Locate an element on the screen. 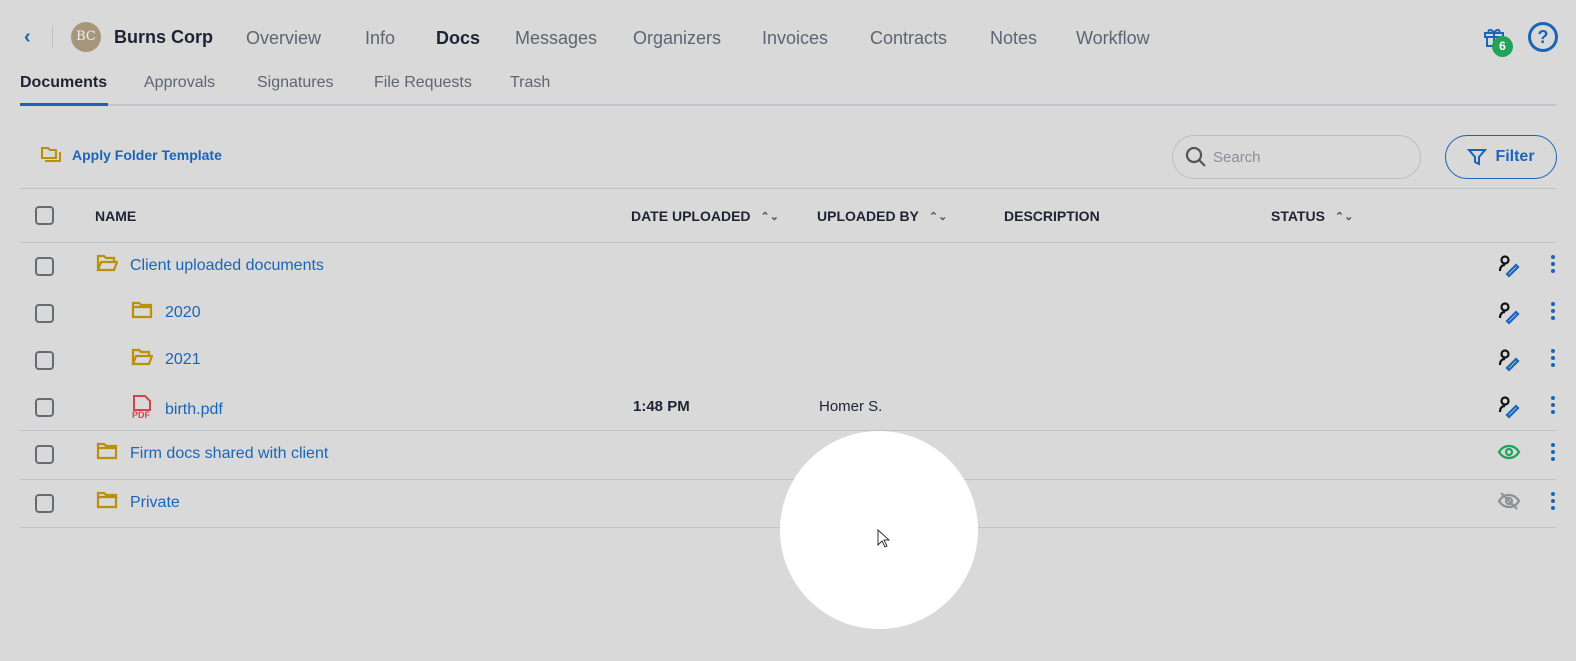  tab-invoices: Invoices is located at coordinates (795, 38).